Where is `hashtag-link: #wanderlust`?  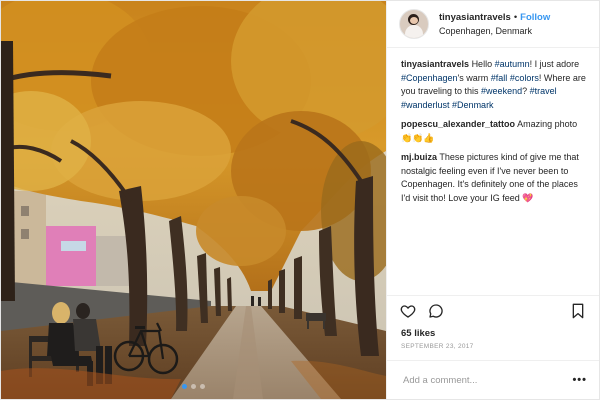
hashtag-link: #wanderlust is located at coordinates (425, 105).